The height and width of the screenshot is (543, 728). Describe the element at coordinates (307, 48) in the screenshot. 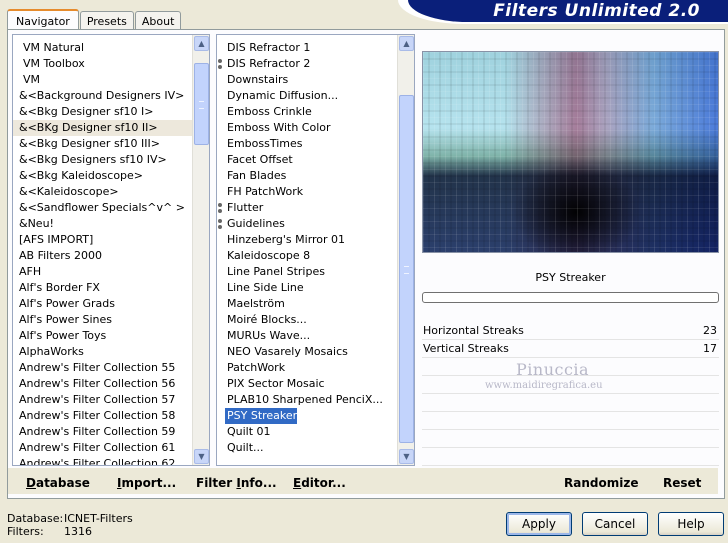

I see `list-item: DIS Refractor 1` at that location.